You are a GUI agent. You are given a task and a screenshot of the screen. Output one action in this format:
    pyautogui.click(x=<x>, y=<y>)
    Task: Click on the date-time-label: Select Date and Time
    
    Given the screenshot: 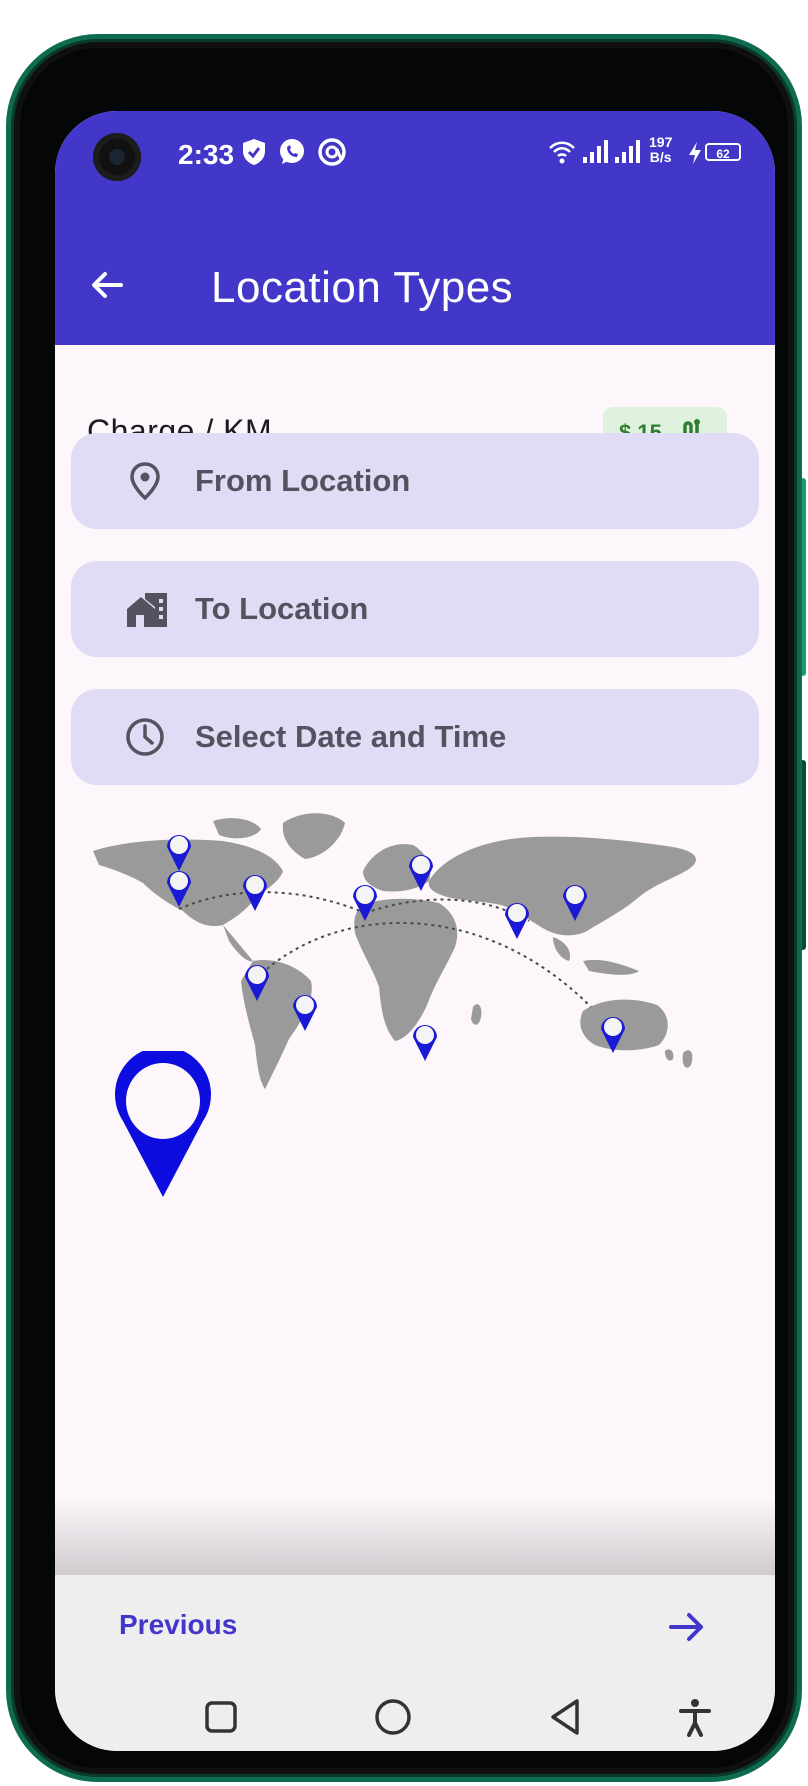 What is the action you would take?
    pyautogui.click(x=351, y=736)
    